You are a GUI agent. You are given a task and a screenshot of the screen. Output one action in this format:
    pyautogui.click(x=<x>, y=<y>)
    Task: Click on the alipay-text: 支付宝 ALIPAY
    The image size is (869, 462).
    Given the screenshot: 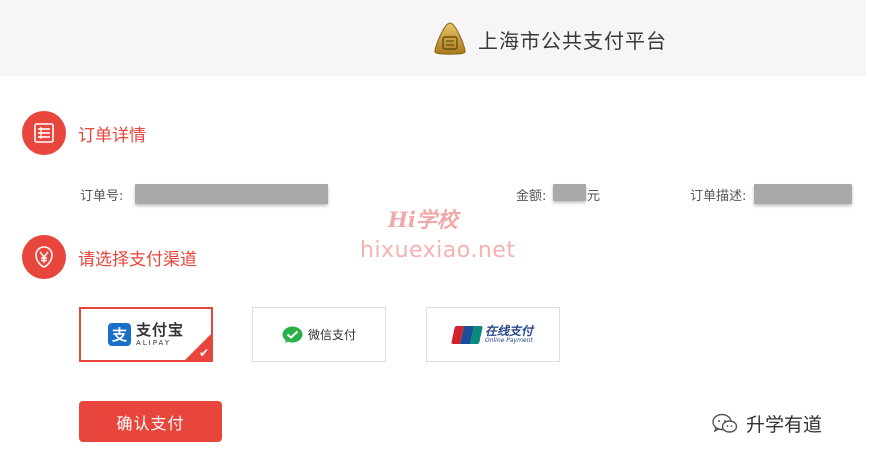 What is the action you would take?
    pyautogui.click(x=159, y=333)
    